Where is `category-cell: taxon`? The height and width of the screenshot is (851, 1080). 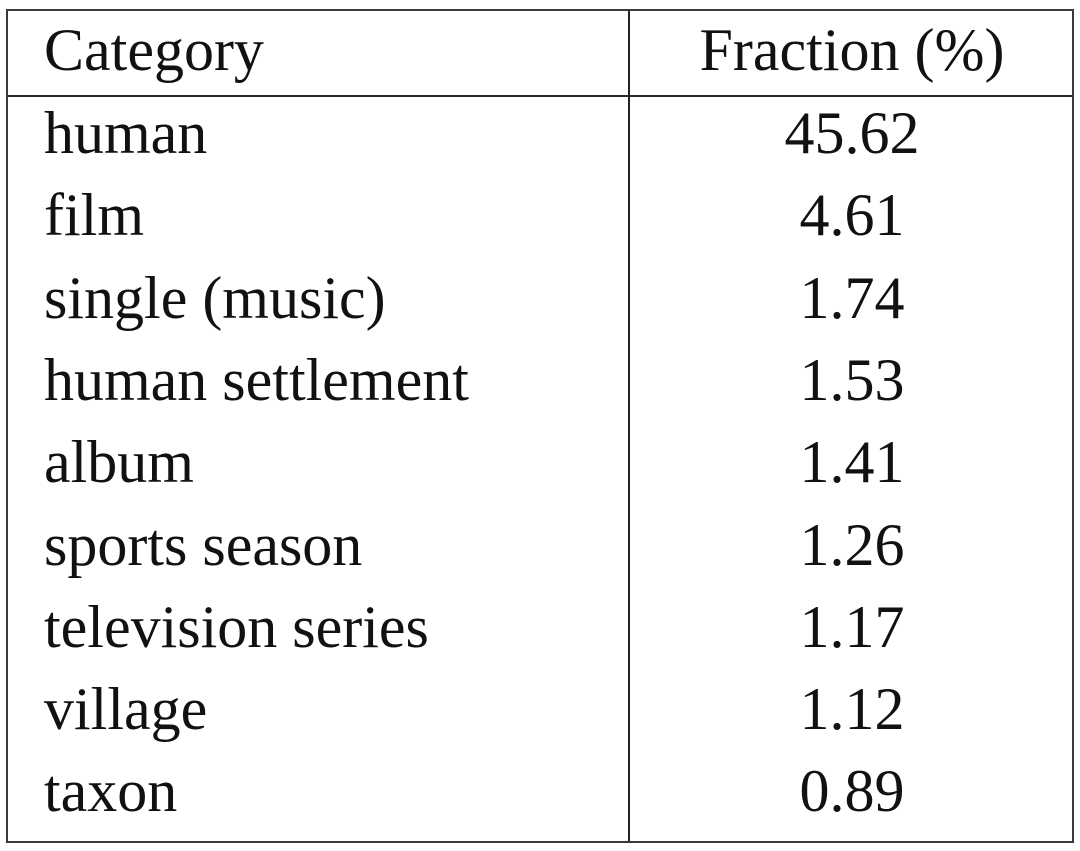 category-cell: taxon is located at coordinates (111, 791).